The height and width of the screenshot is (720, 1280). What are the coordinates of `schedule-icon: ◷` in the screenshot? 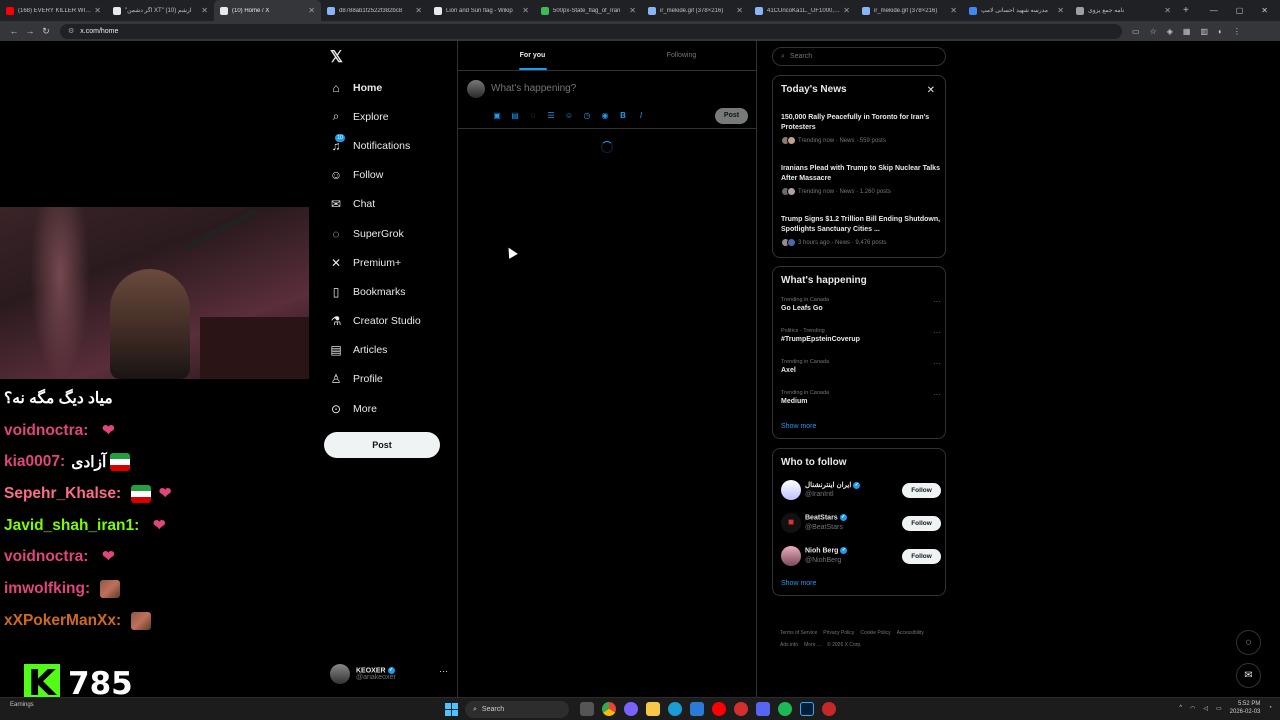 It's located at (587, 116).